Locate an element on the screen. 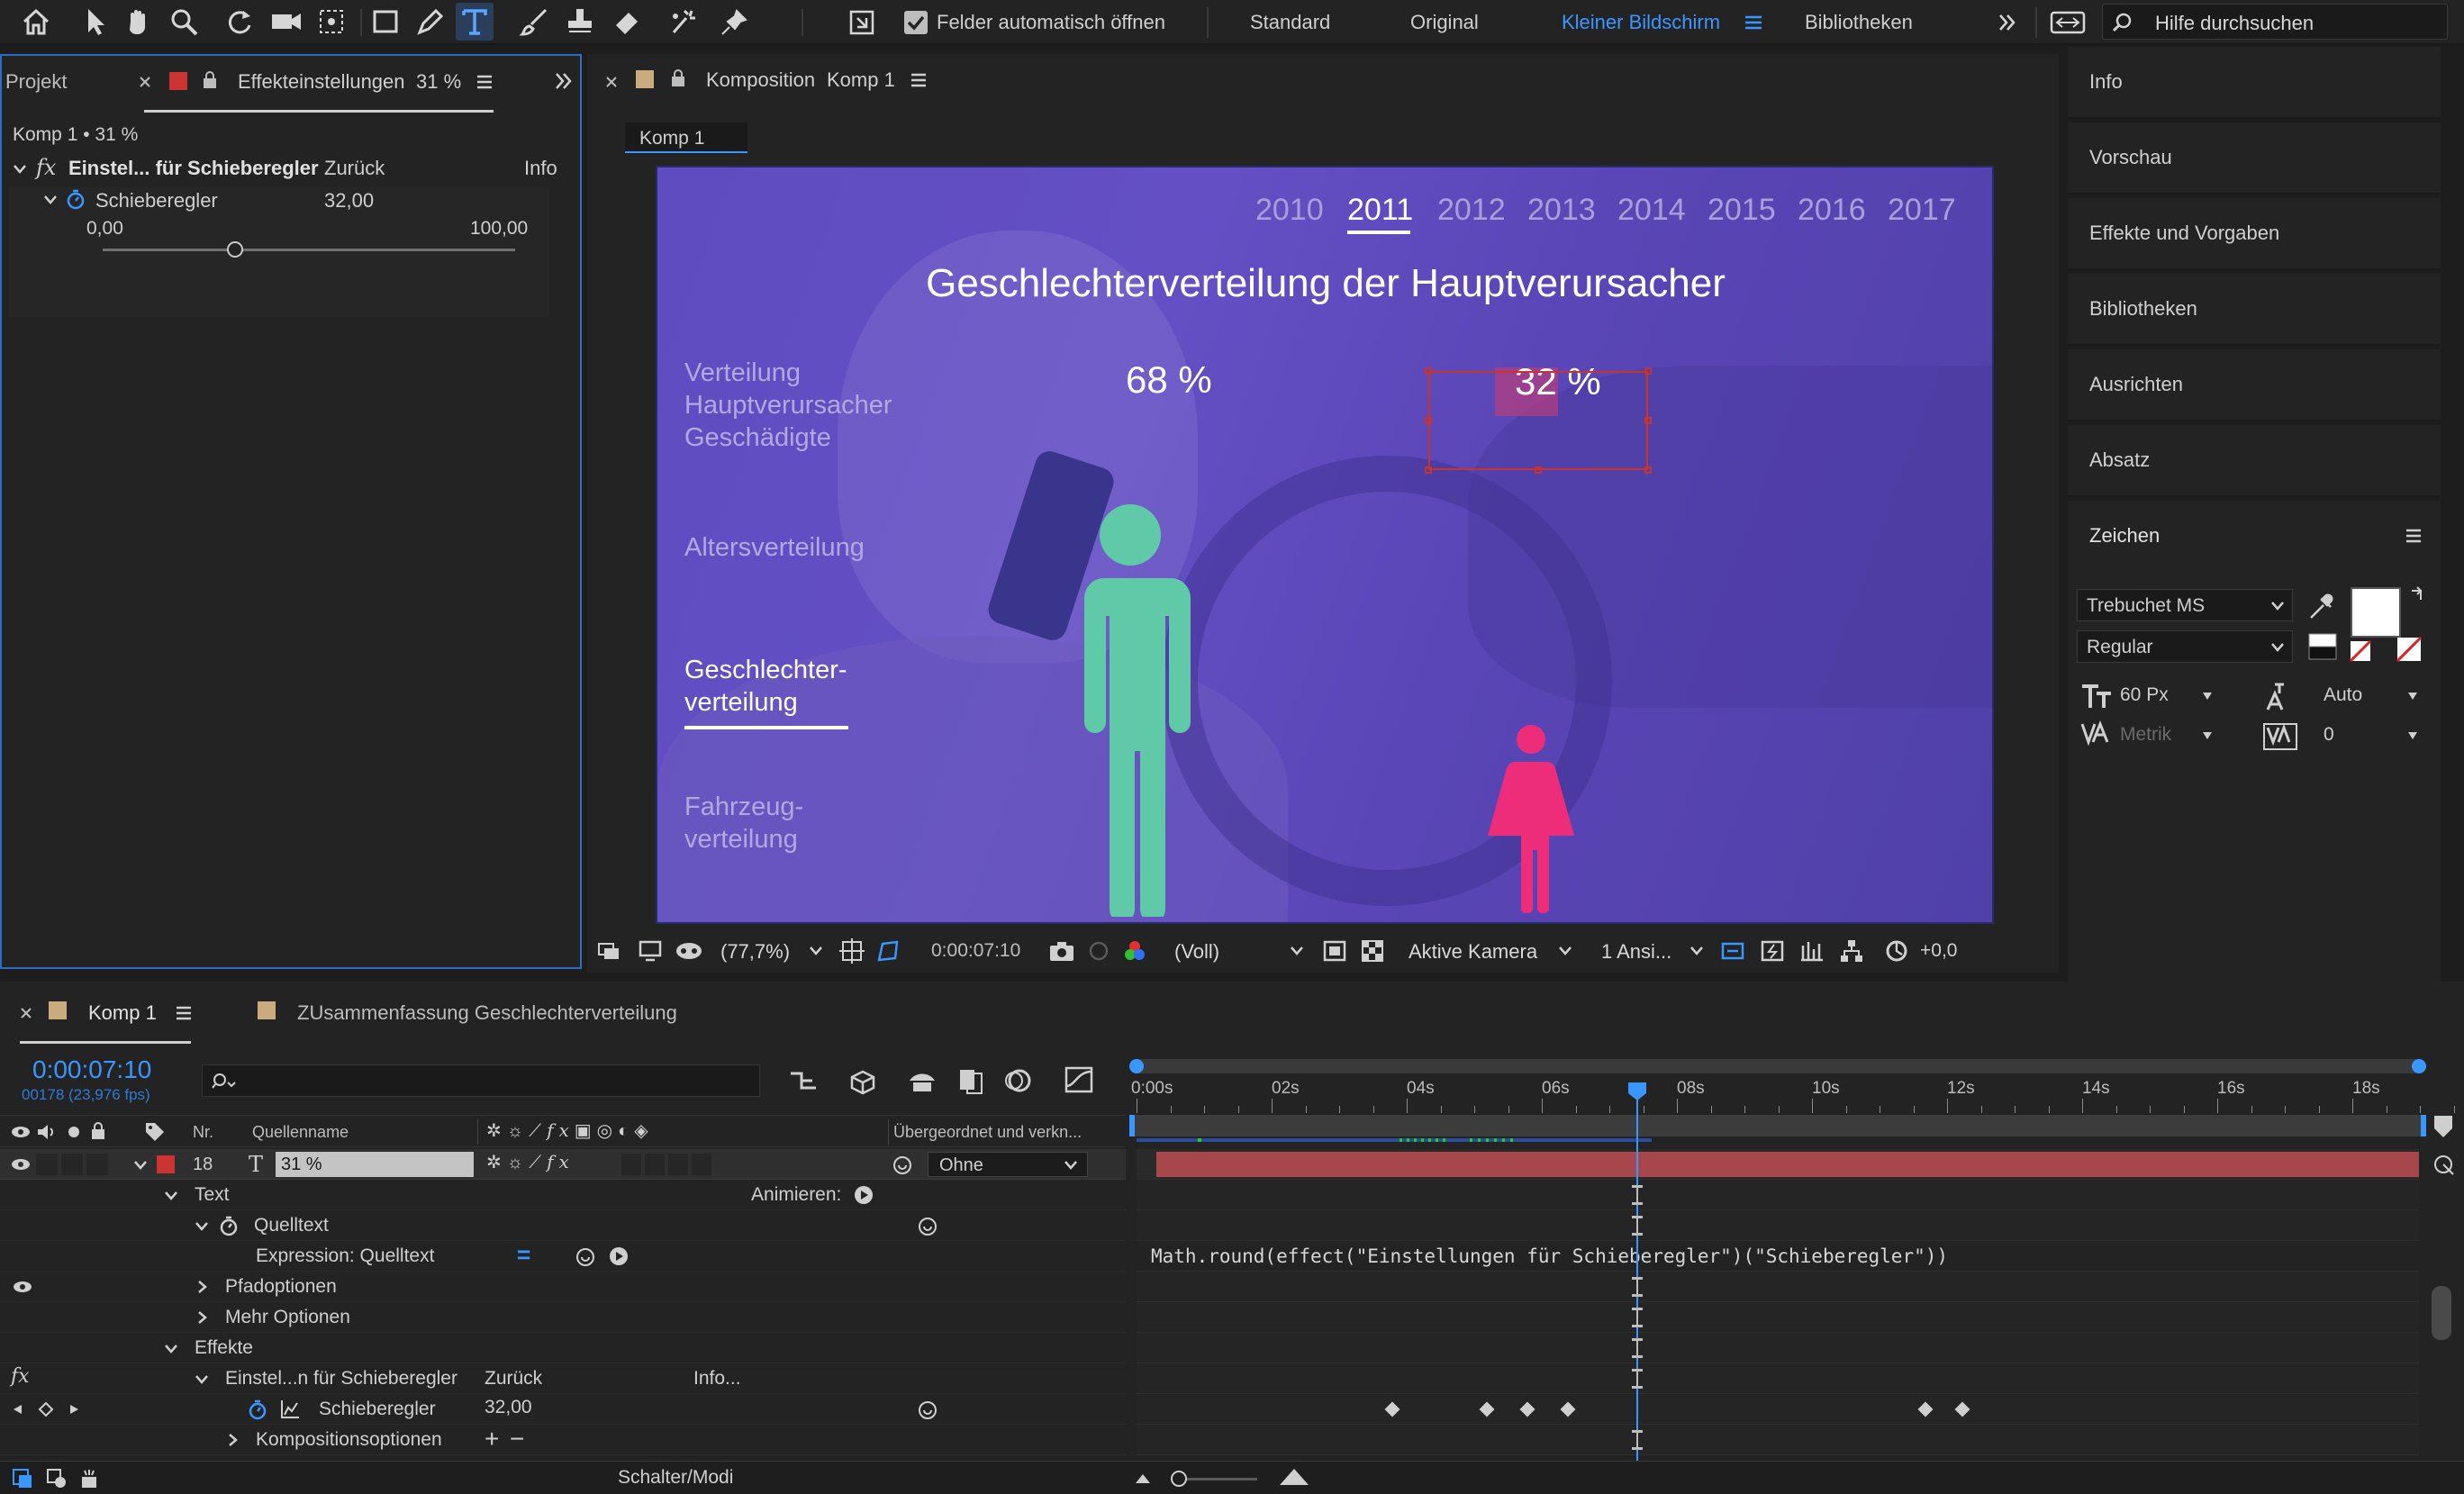  time-navigator is located at coordinates (1777, 1066).